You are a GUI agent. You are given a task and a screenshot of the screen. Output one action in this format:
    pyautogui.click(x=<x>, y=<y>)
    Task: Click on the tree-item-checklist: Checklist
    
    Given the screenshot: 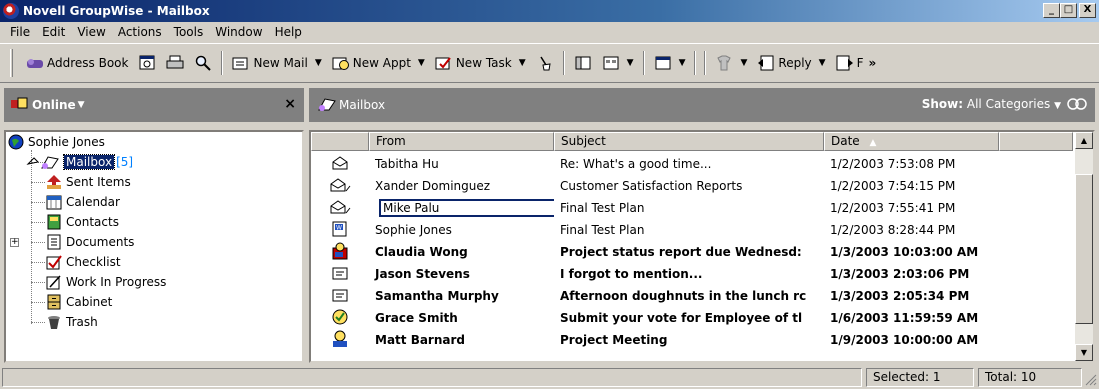 What is the action you would take?
    pyautogui.click(x=83, y=262)
    